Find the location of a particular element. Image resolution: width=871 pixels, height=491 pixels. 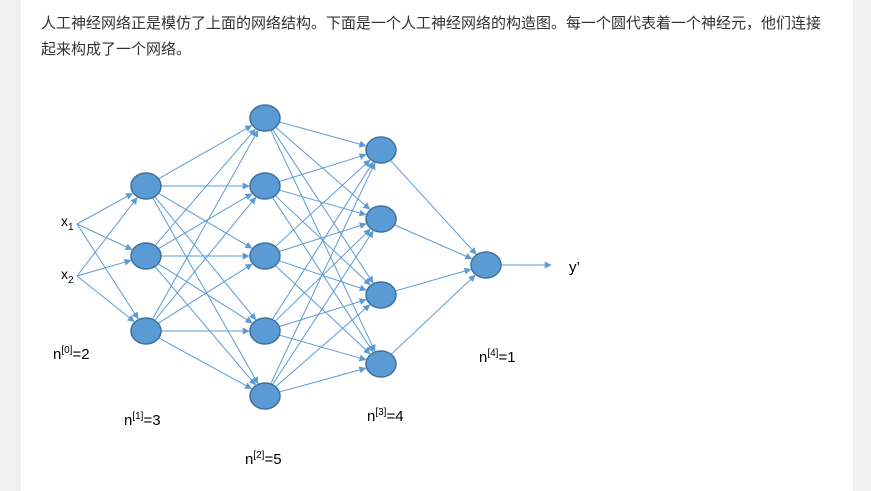

output-label: y’ is located at coordinates (574, 267).